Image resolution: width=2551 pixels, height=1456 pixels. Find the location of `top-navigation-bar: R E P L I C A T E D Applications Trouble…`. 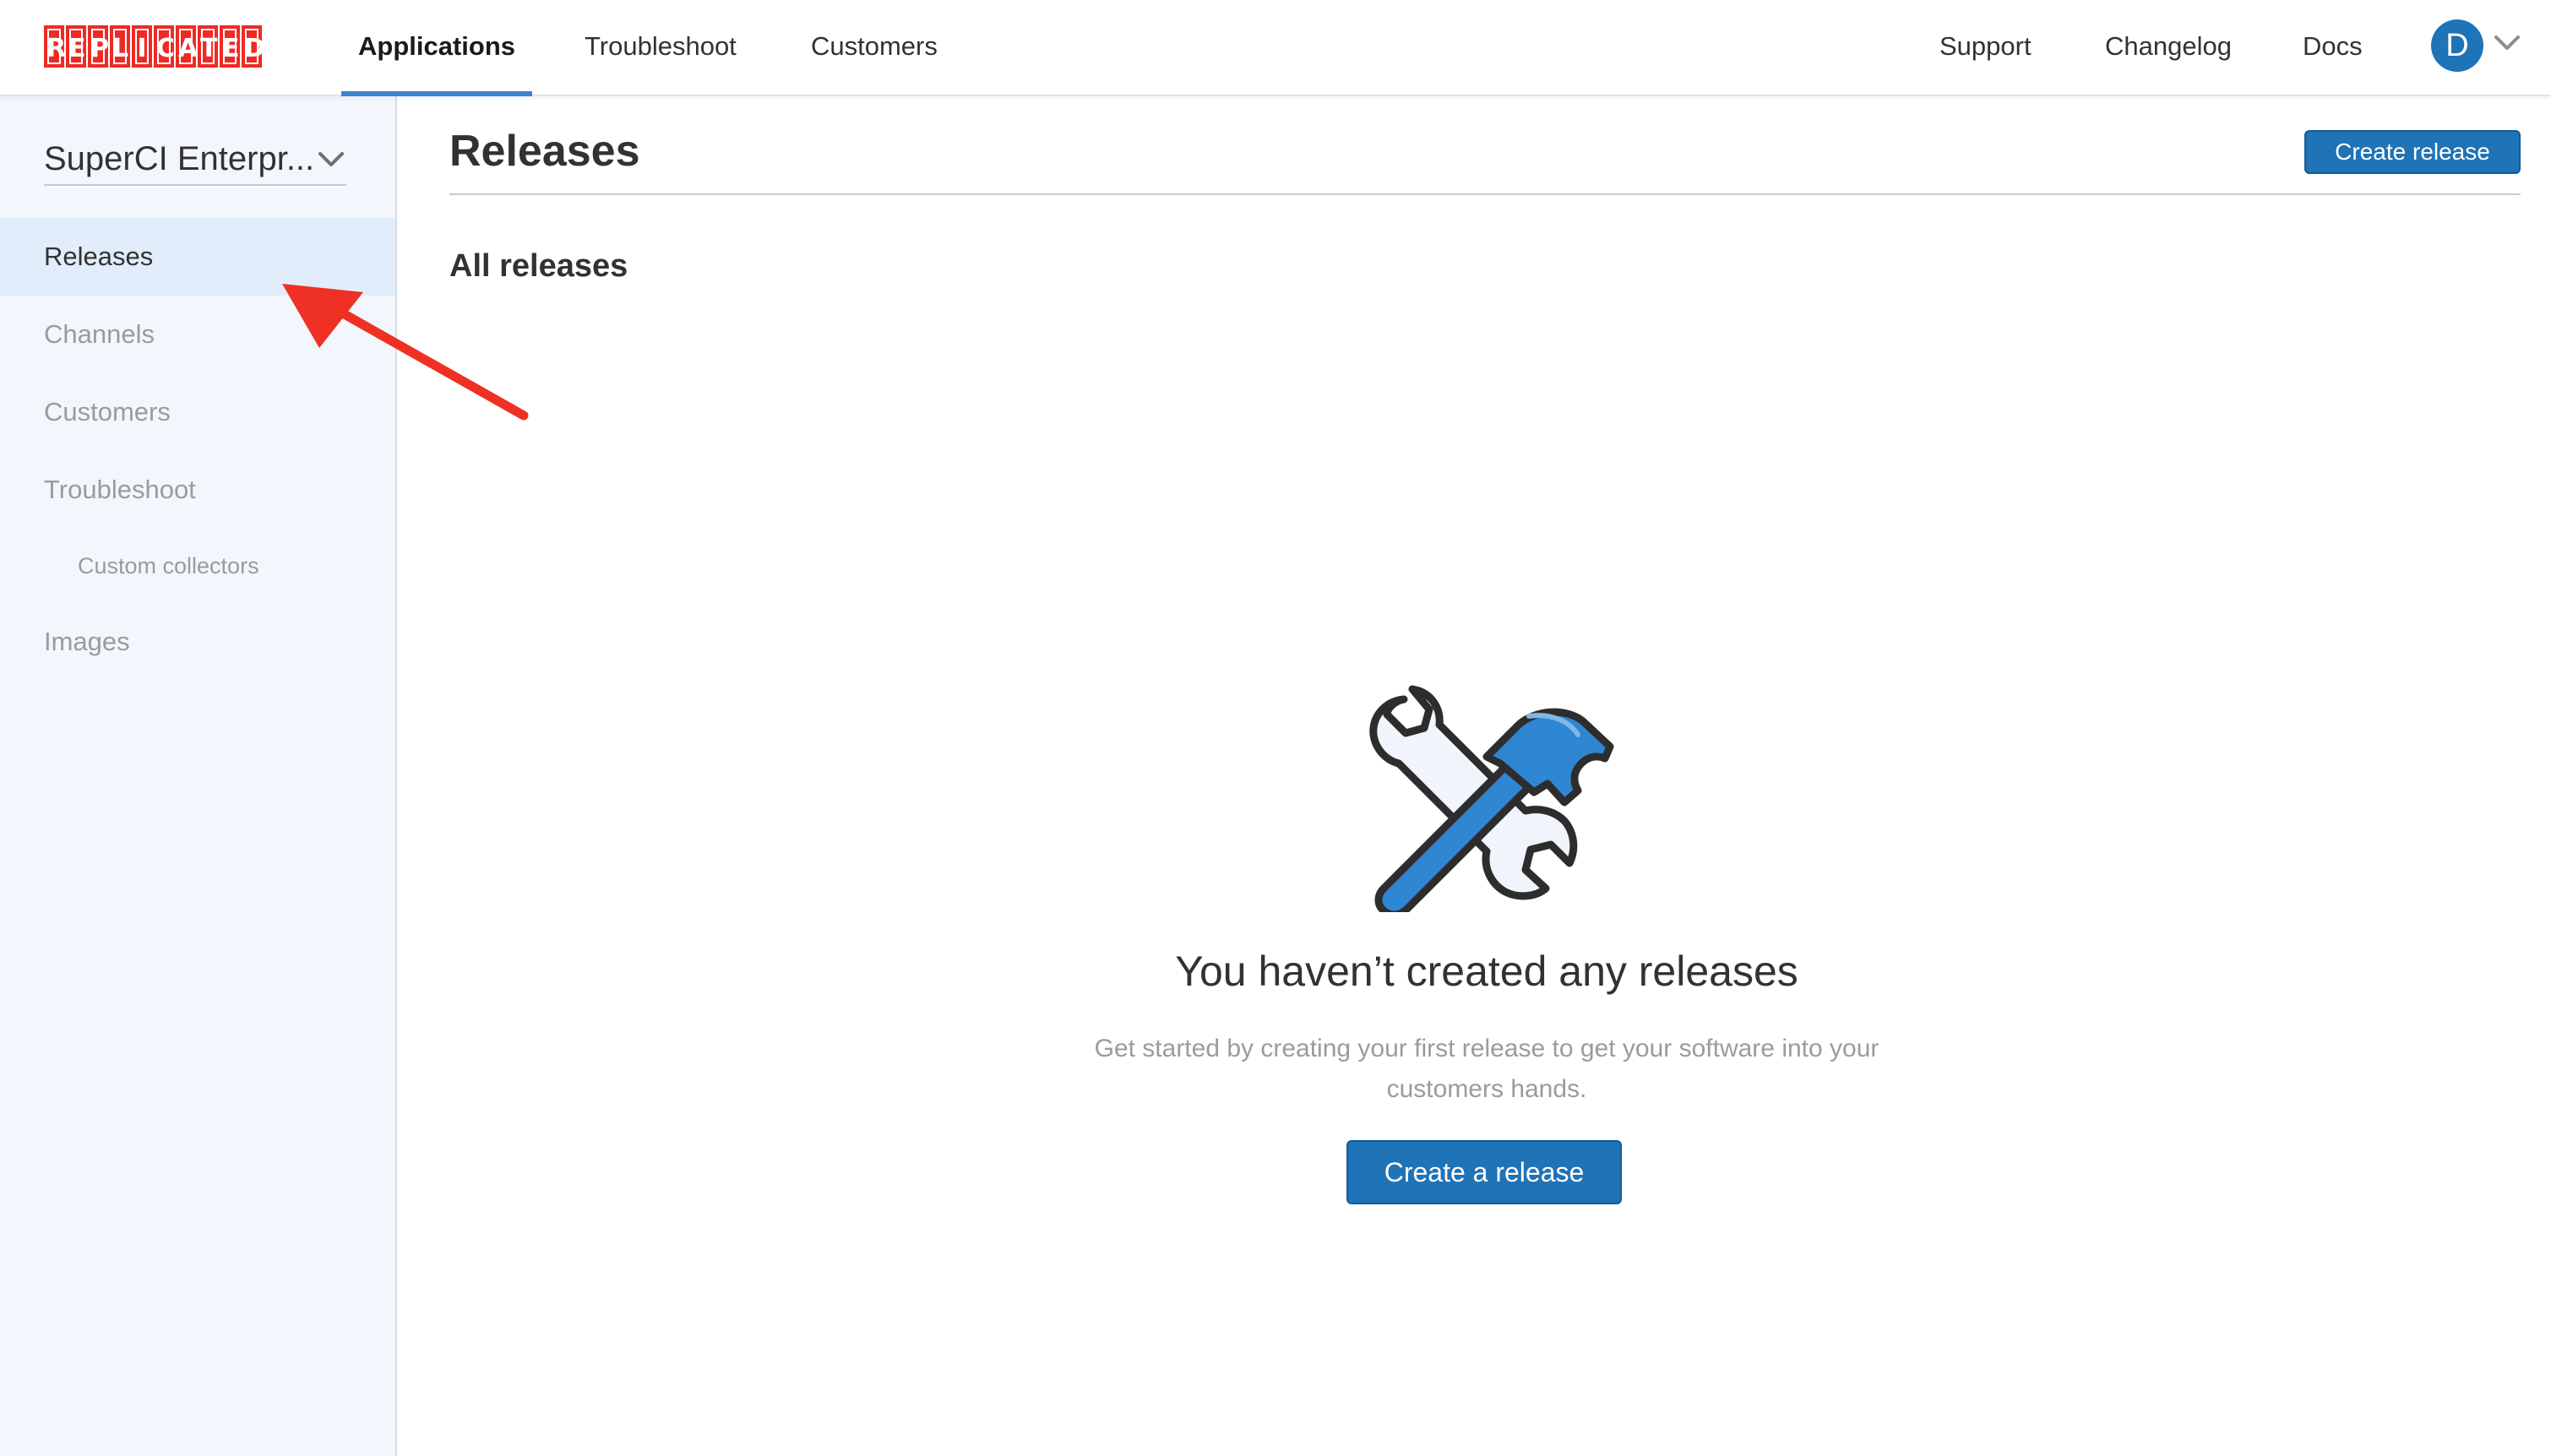

top-navigation-bar: R E P L I C A T E D Applications Trouble… is located at coordinates (1275, 48).